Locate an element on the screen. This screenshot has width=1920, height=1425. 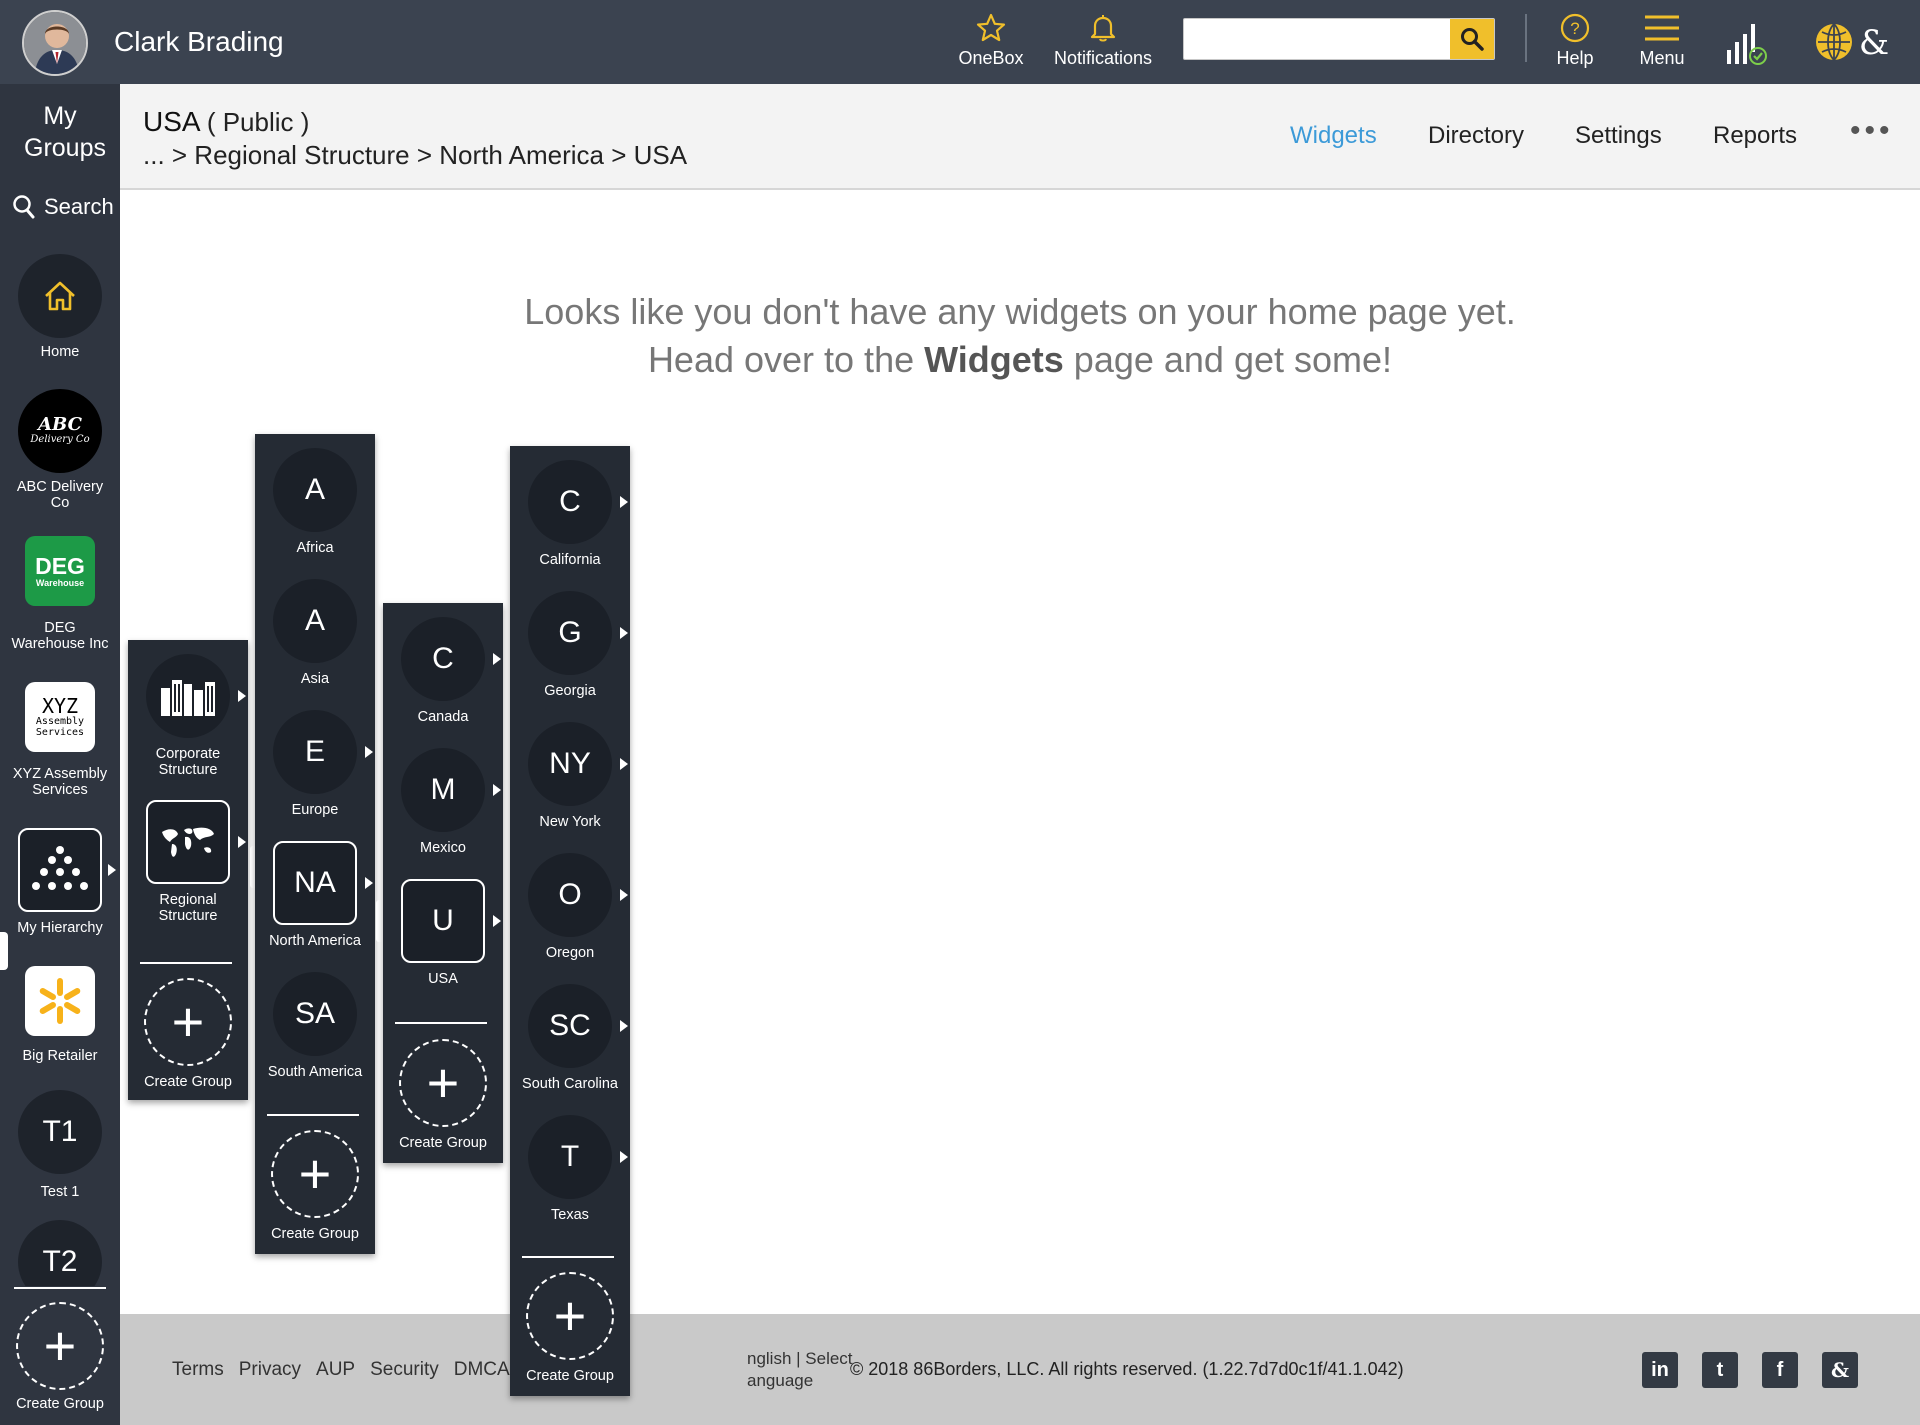
hierarchy-node-north-america: NA North America is located at coordinates (315, 895).